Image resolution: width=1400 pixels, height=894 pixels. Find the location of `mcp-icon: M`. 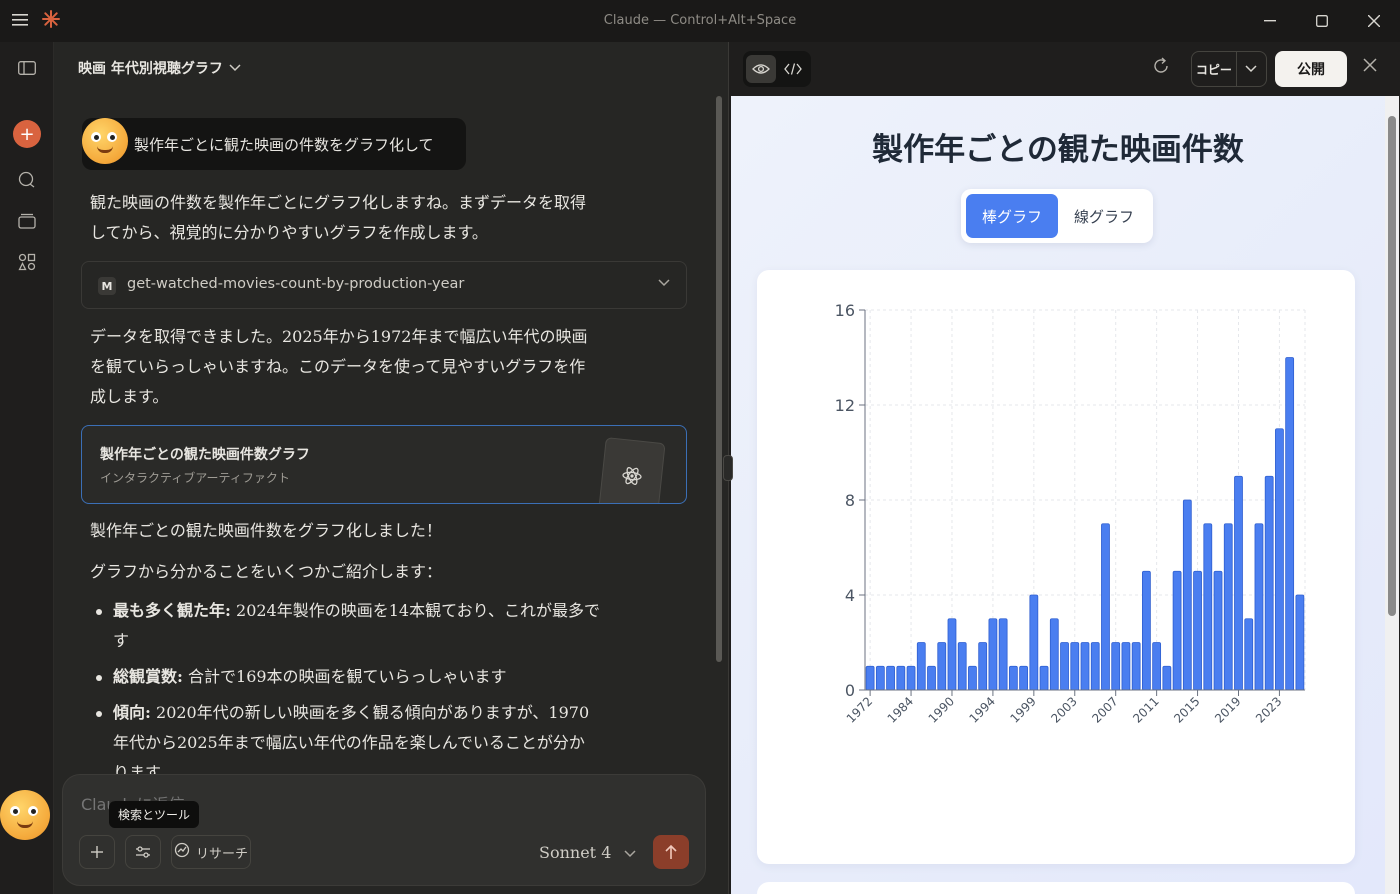

mcp-icon: M is located at coordinates (107, 286).